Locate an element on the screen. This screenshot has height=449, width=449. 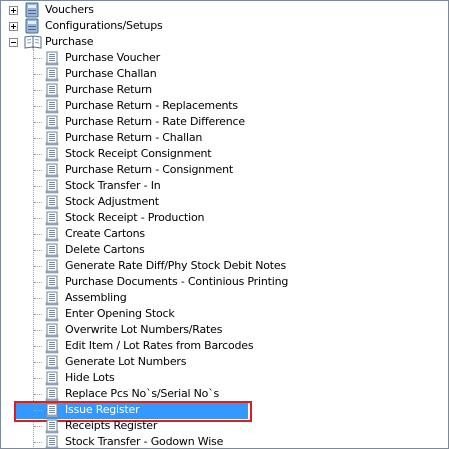
tree-item-label: Stock Transfer - Godown Wise is located at coordinates (144, 441).